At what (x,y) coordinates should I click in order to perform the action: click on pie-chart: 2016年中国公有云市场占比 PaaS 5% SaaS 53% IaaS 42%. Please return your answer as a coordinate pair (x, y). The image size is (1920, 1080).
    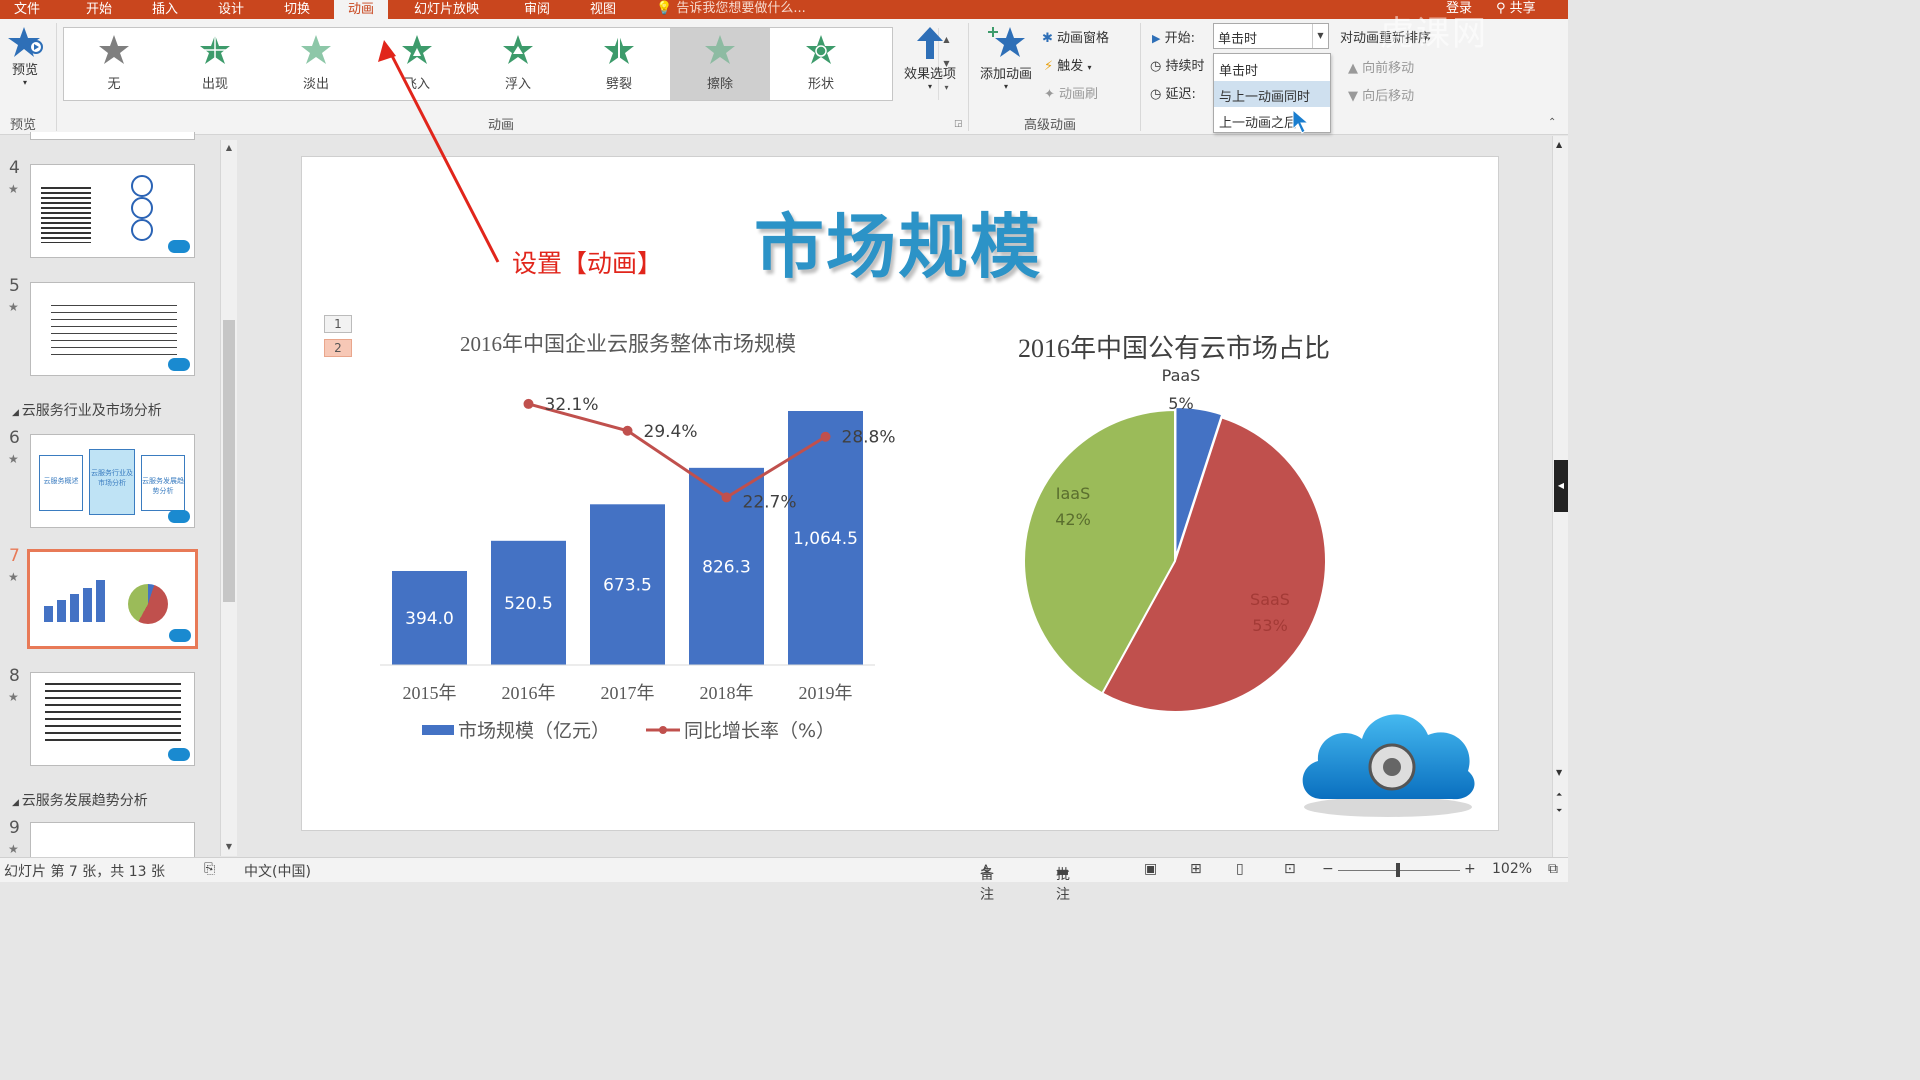
    Looking at the image, I should click on (1192, 527).